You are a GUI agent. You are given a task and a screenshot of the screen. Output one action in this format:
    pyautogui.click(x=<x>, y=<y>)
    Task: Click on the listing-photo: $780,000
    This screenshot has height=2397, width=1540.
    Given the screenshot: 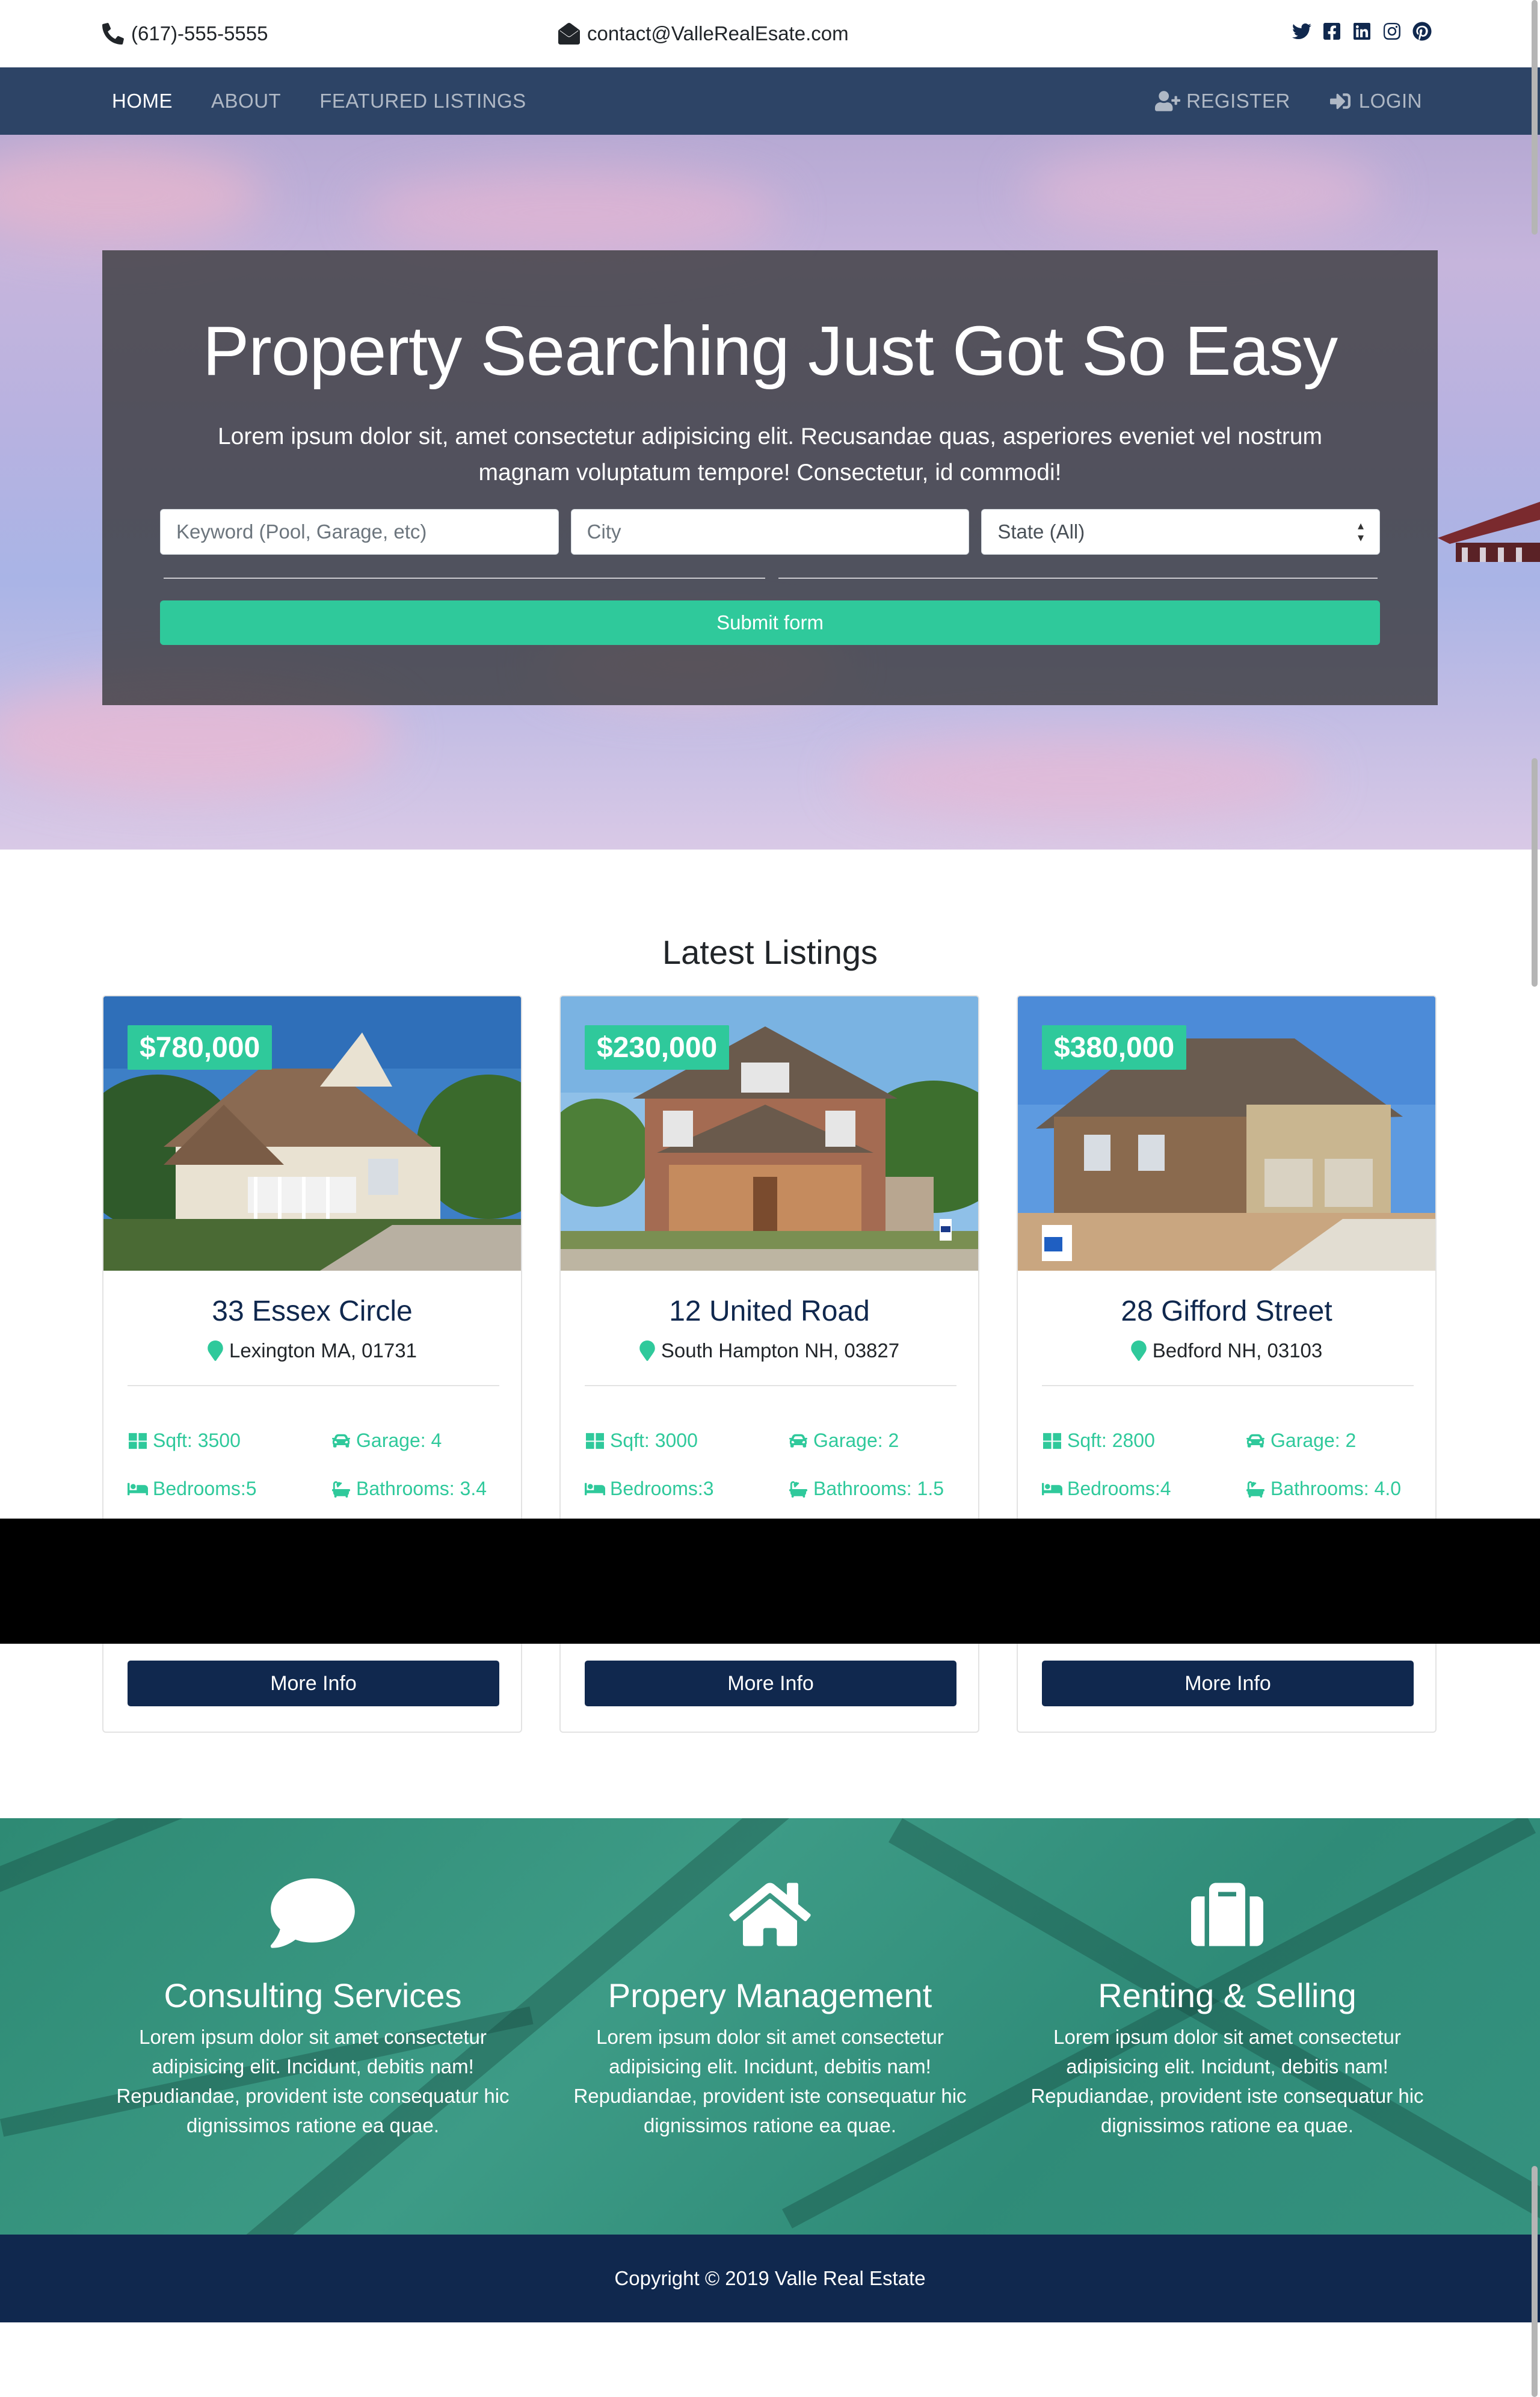 What is the action you would take?
    pyautogui.click(x=312, y=1134)
    